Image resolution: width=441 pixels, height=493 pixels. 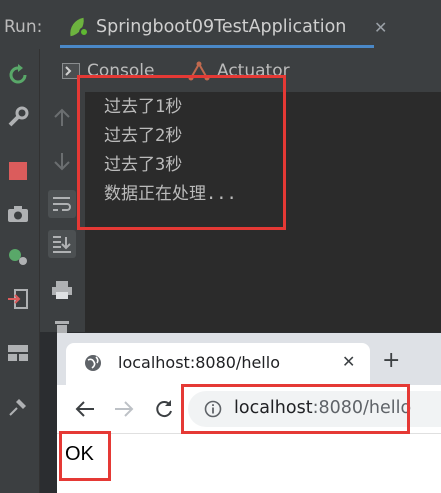 I want to click on tab-close-icon: ✕, so click(x=348, y=361).